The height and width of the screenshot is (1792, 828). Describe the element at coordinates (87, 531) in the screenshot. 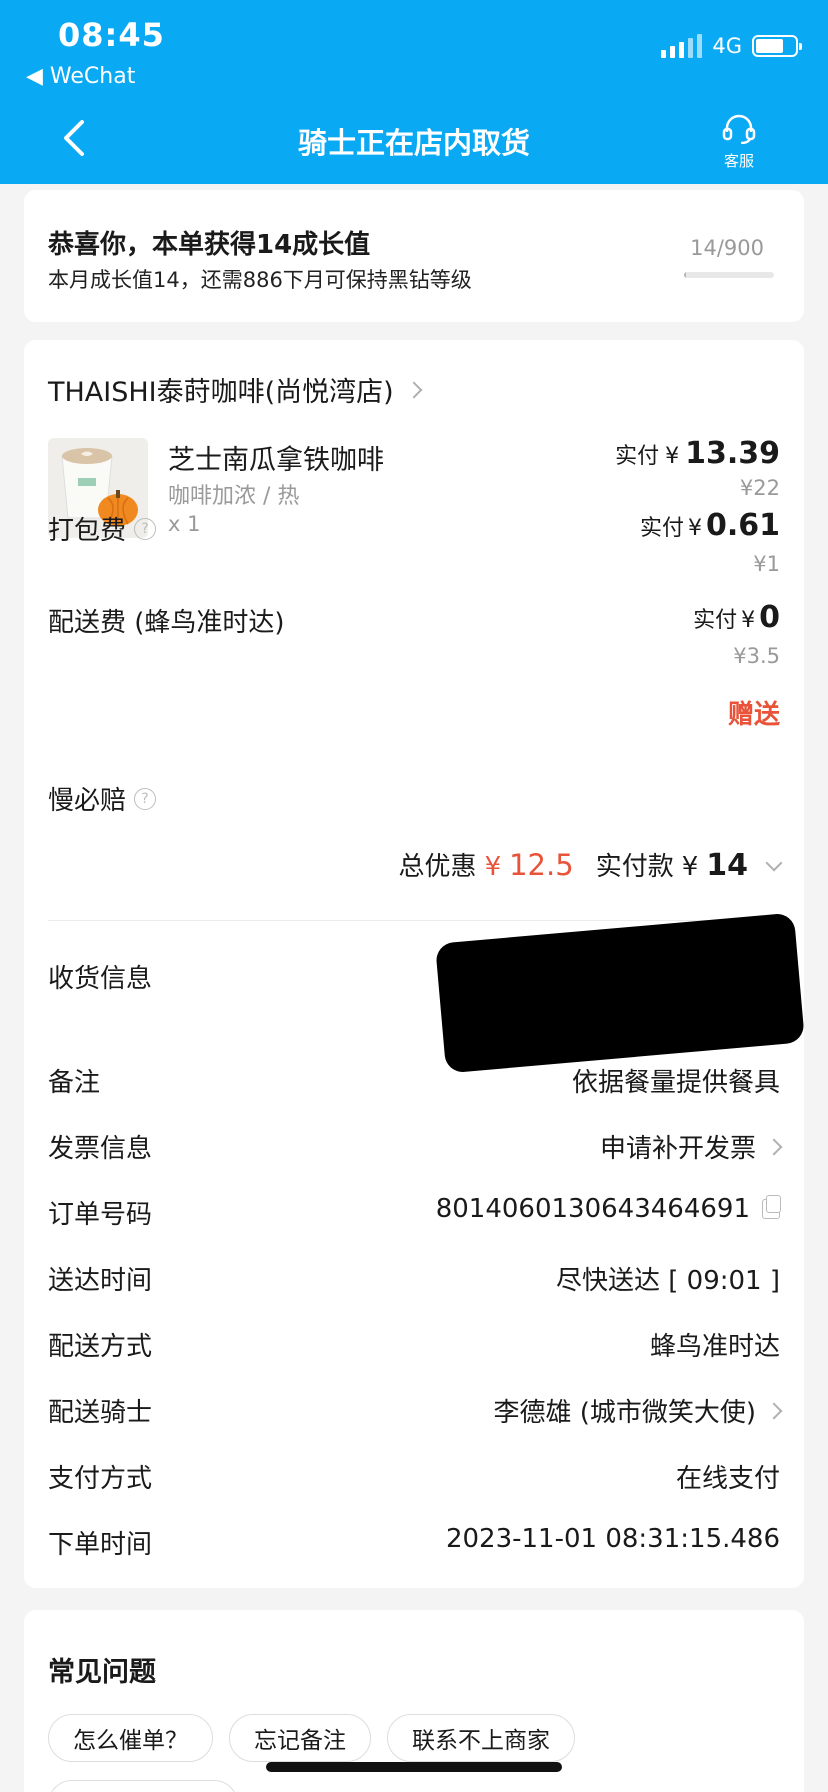

I see `fee-label-text: 打包费` at that location.